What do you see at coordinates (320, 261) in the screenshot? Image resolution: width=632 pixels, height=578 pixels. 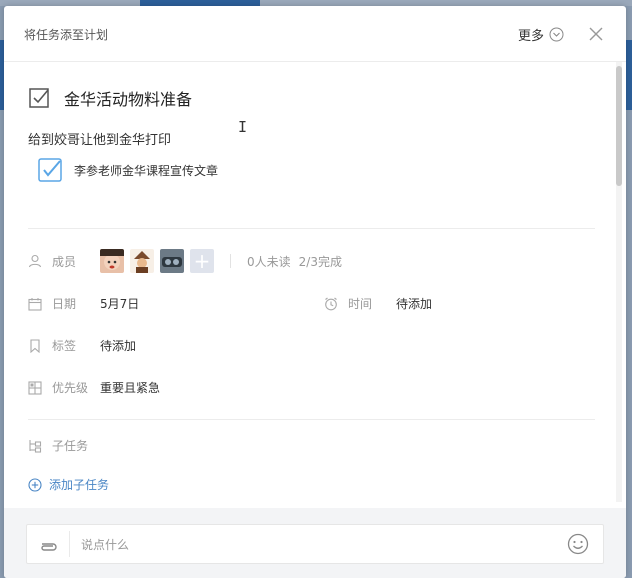 I see `completion-count: 2/3完成` at bounding box center [320, 261].